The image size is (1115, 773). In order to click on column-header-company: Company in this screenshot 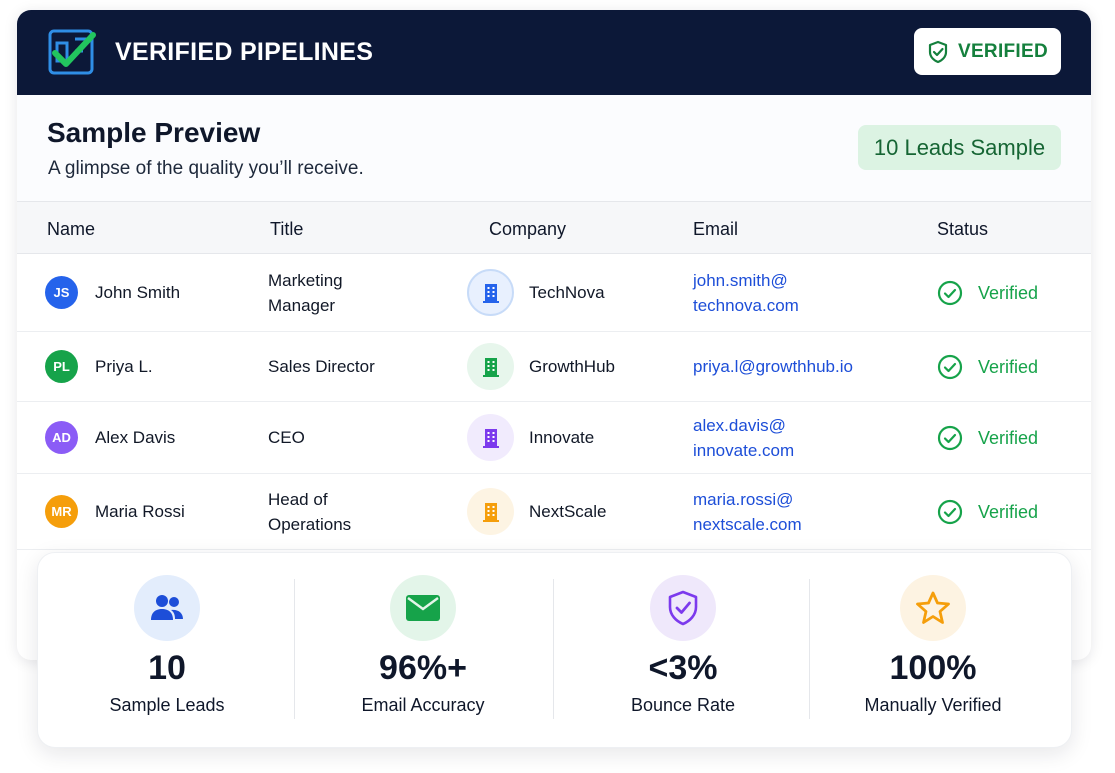, I will do `click(528, 229)`.